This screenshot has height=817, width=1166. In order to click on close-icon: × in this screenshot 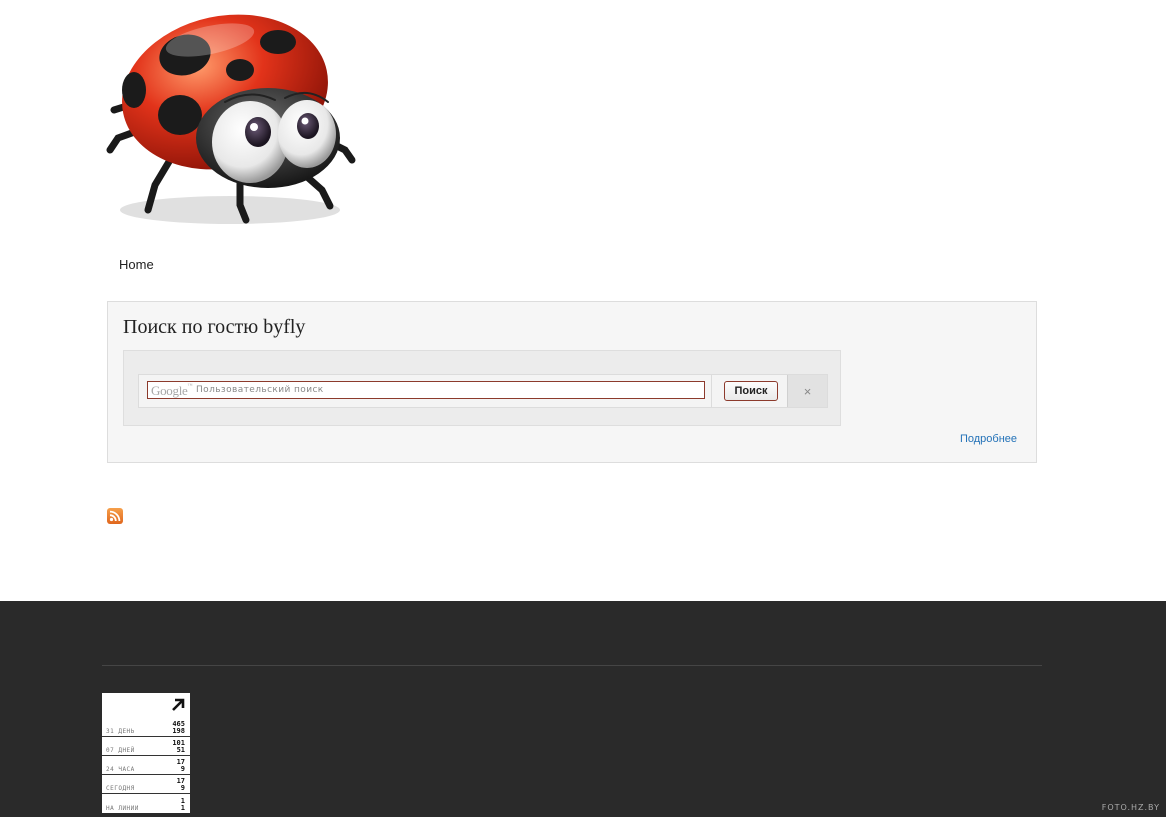, I will do `click(807, 391)`.